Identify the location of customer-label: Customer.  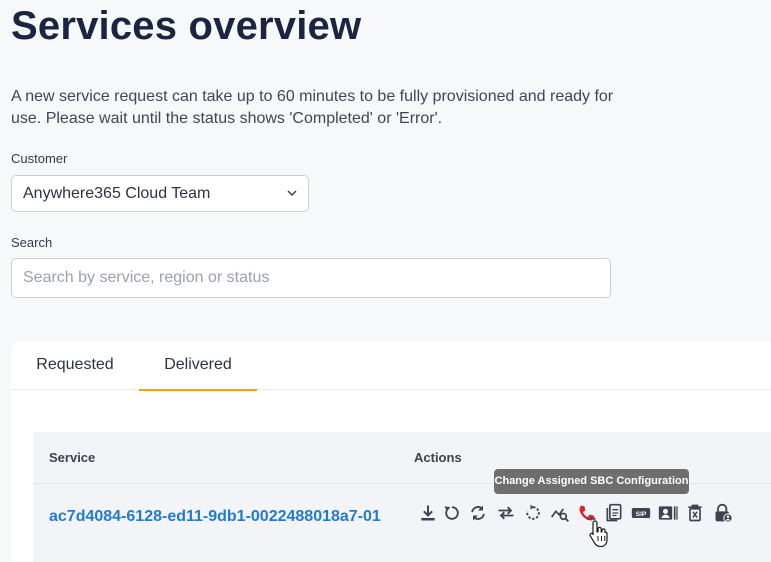
(39, 158).